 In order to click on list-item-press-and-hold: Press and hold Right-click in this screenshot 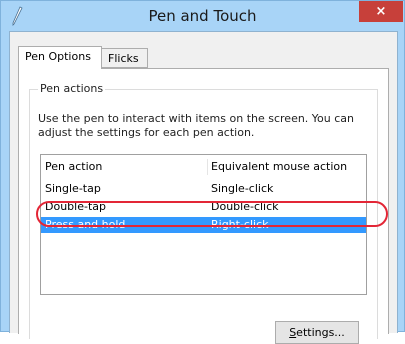, I will do `click(203, 225)`.